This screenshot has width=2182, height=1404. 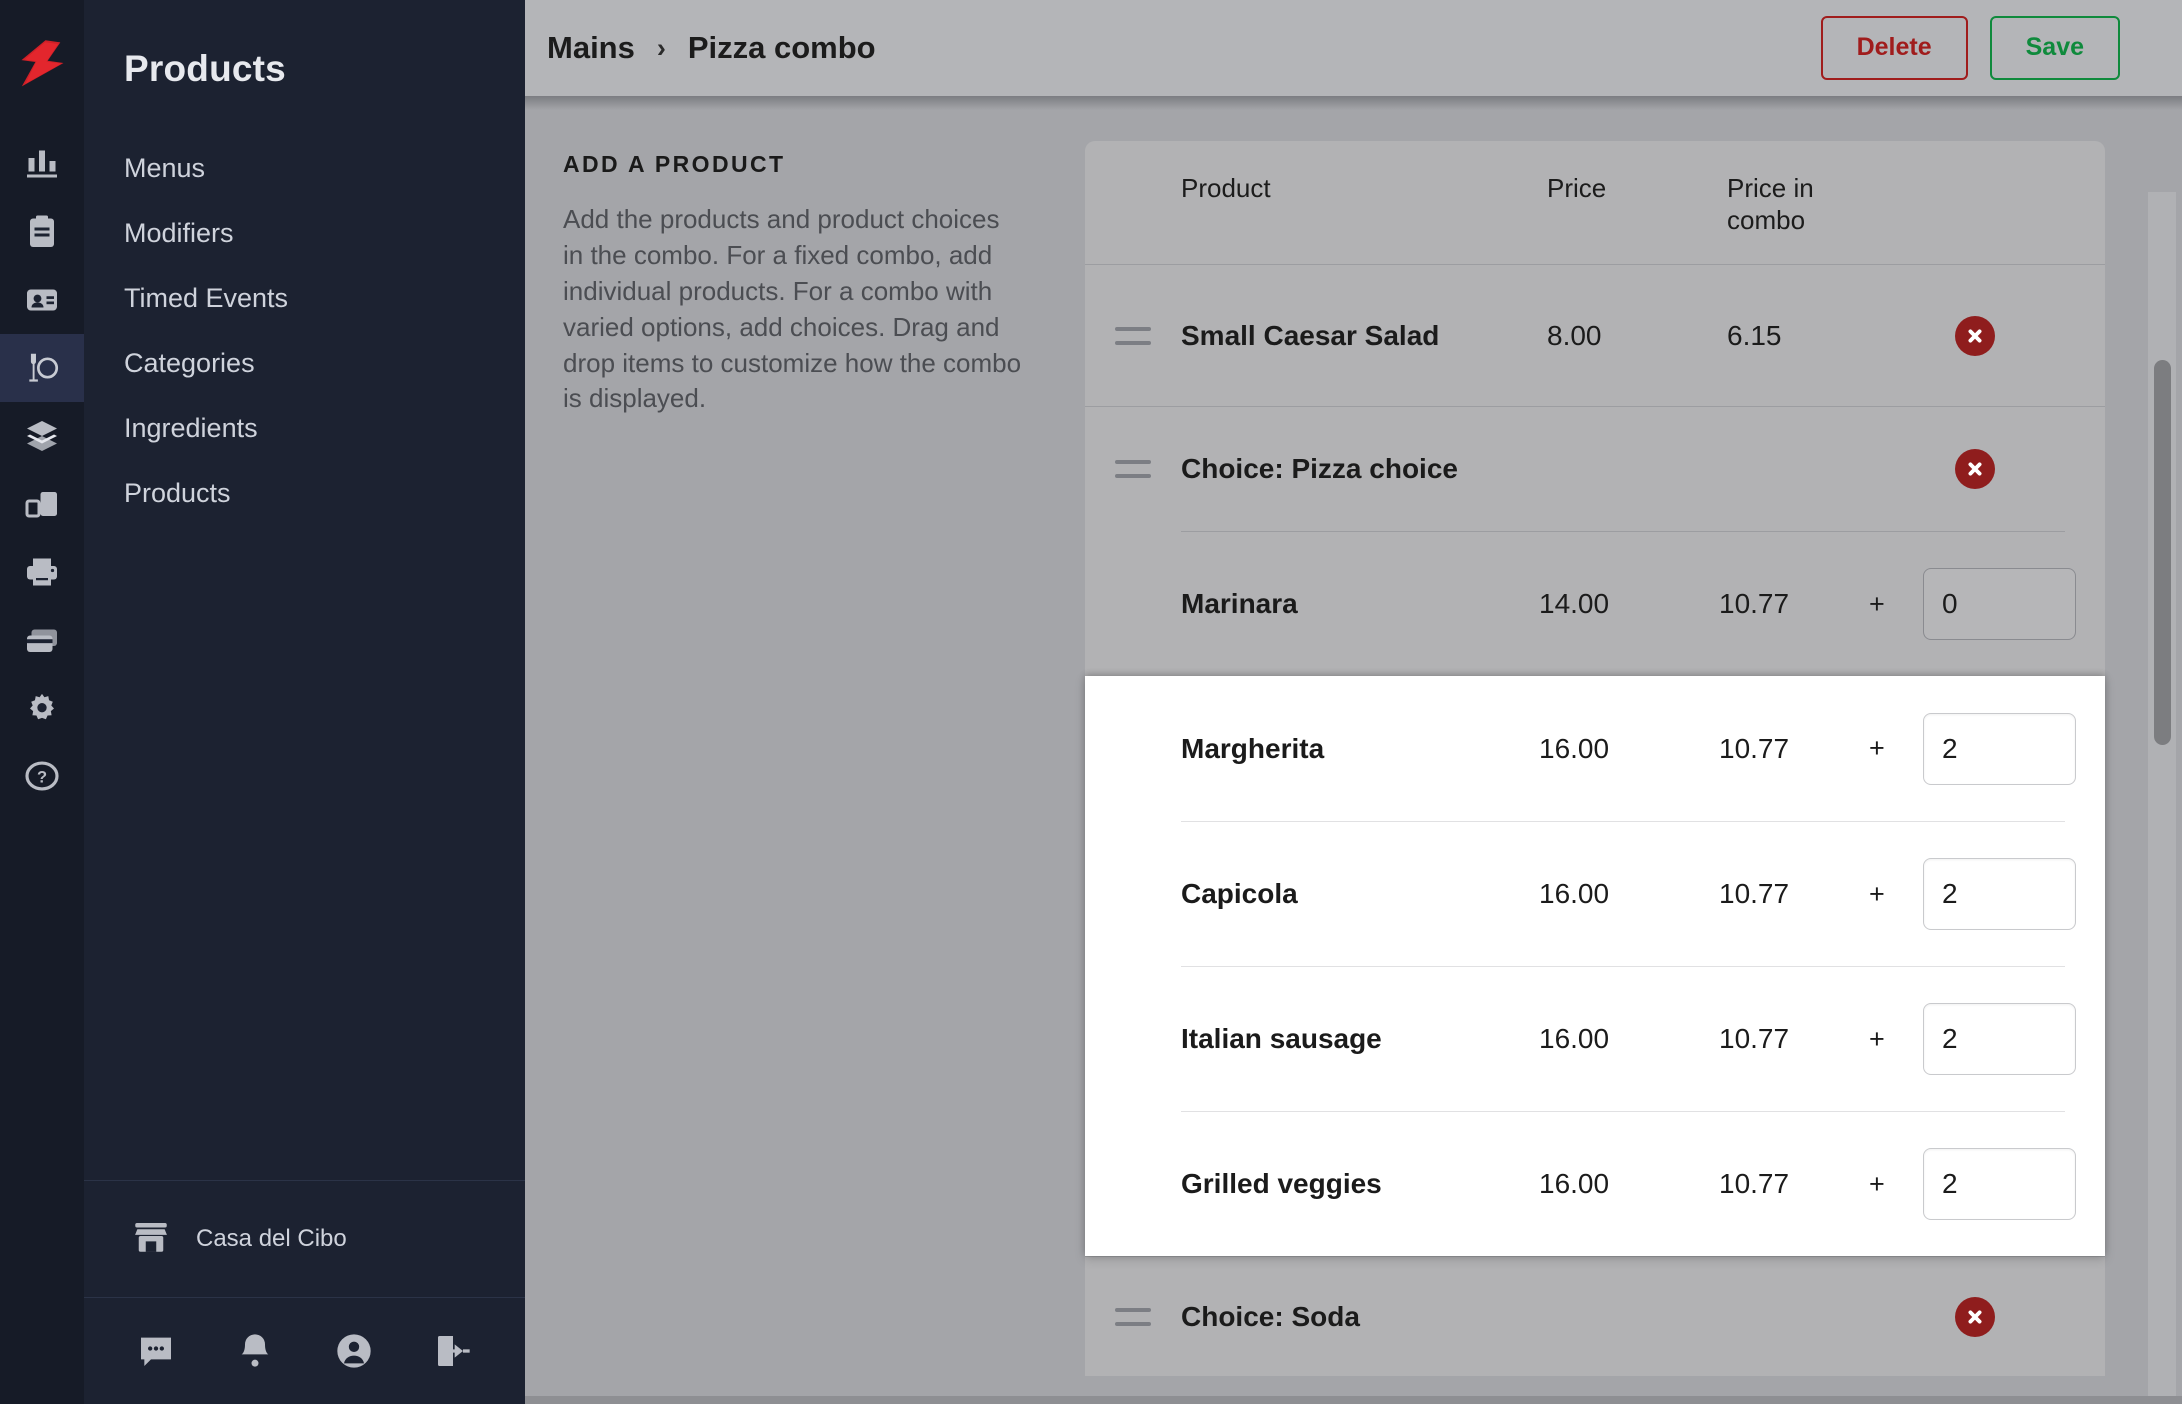 I want to click on delete-button: Delete, so click(x=1894, y=48).